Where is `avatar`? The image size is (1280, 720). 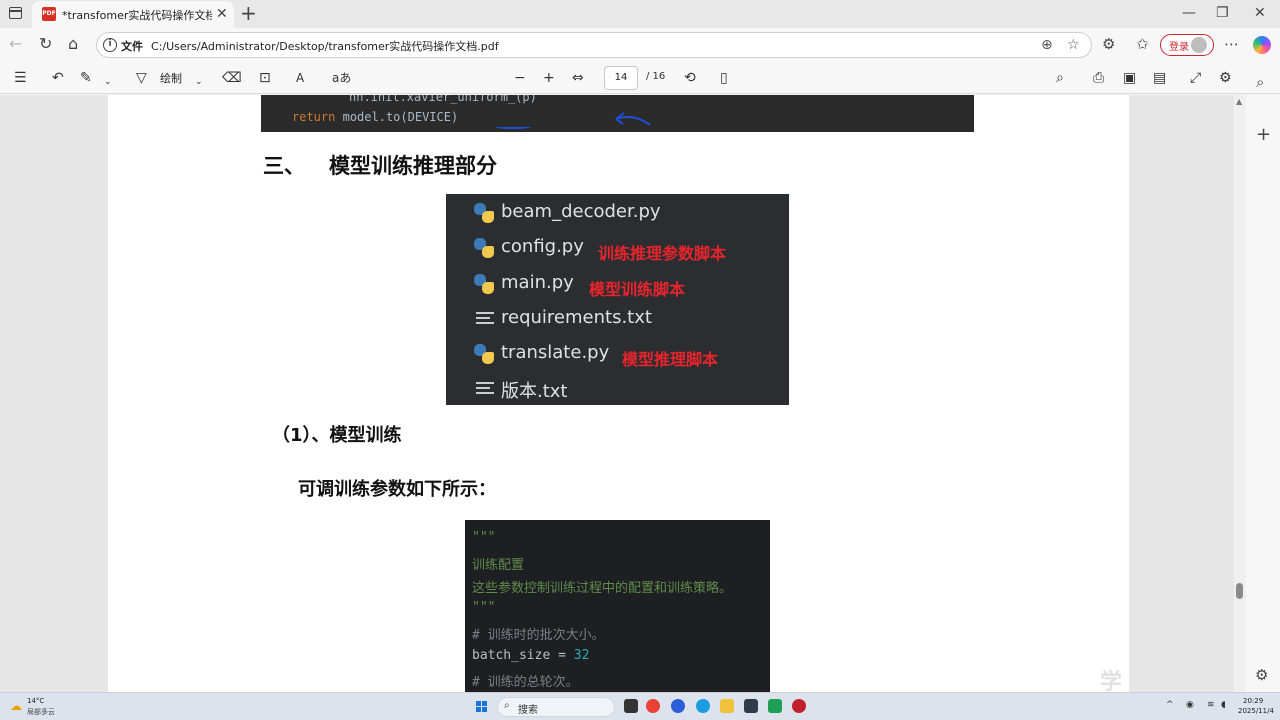
avatar is located at coordinates (1199, 45).